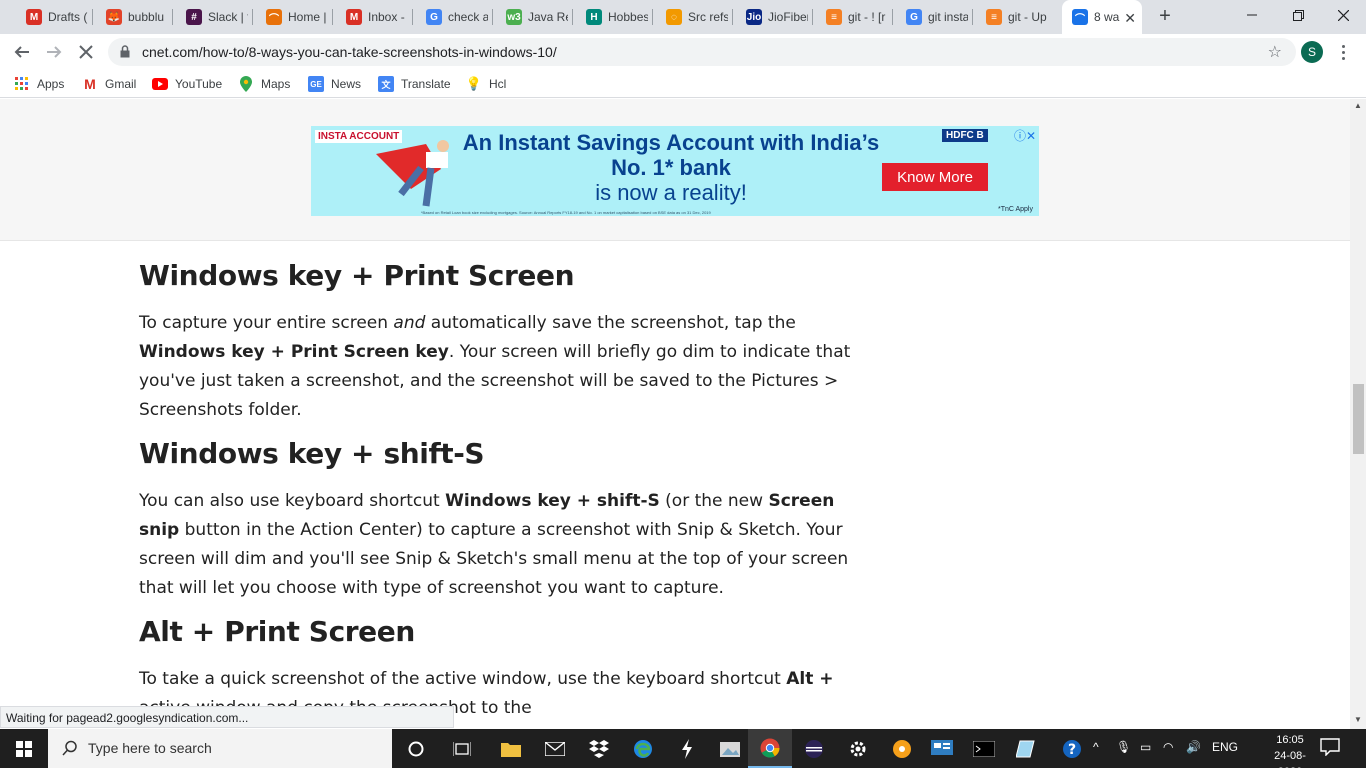 The height and width of the screenshot is (768, 1366). I want to click on edge-icon, so click(643, 748).